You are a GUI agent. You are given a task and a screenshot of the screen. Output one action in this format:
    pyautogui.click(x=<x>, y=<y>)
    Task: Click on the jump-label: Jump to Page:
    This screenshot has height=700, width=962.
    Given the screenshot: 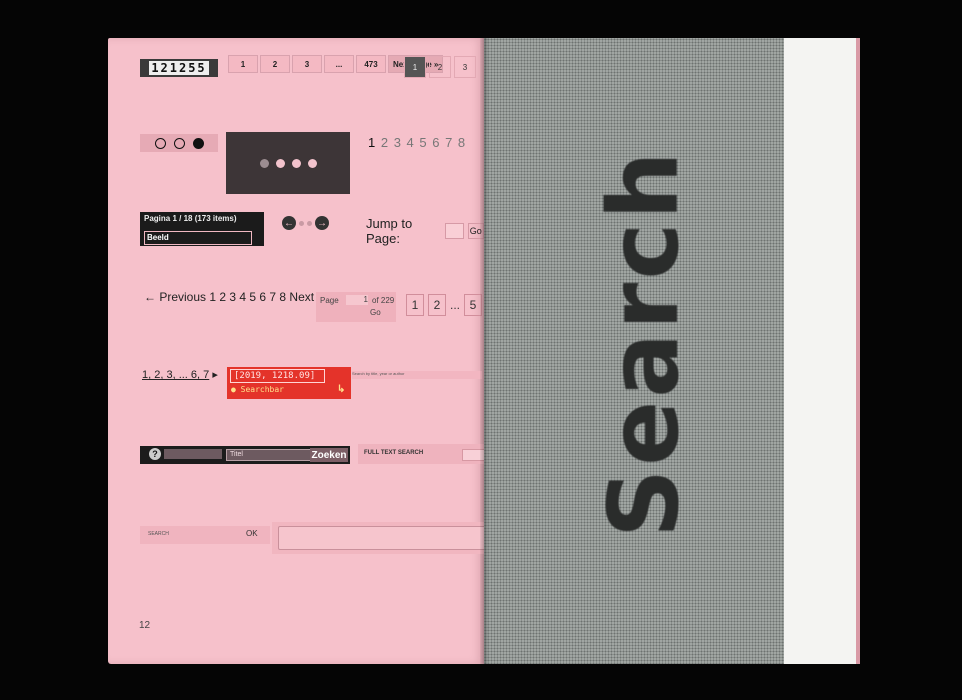 What is the action you would take?
    pyautogui.click(x=389, y=231)
    